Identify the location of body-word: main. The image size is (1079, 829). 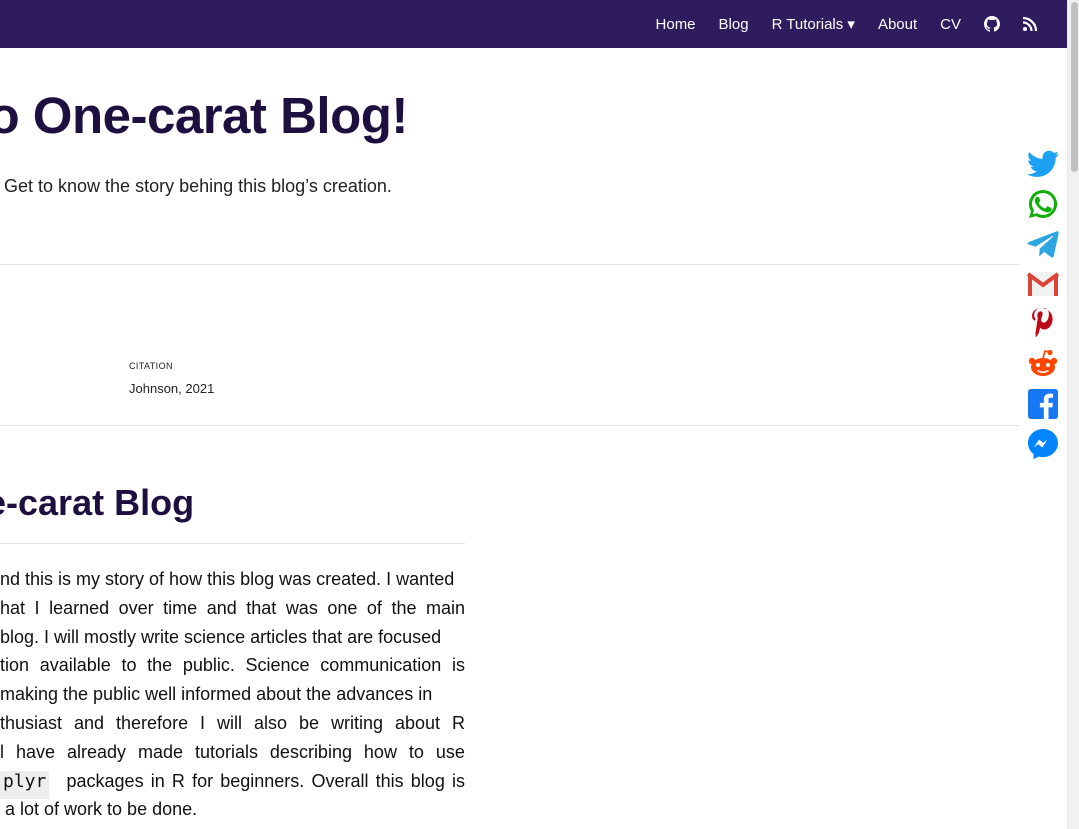
(445, 607).